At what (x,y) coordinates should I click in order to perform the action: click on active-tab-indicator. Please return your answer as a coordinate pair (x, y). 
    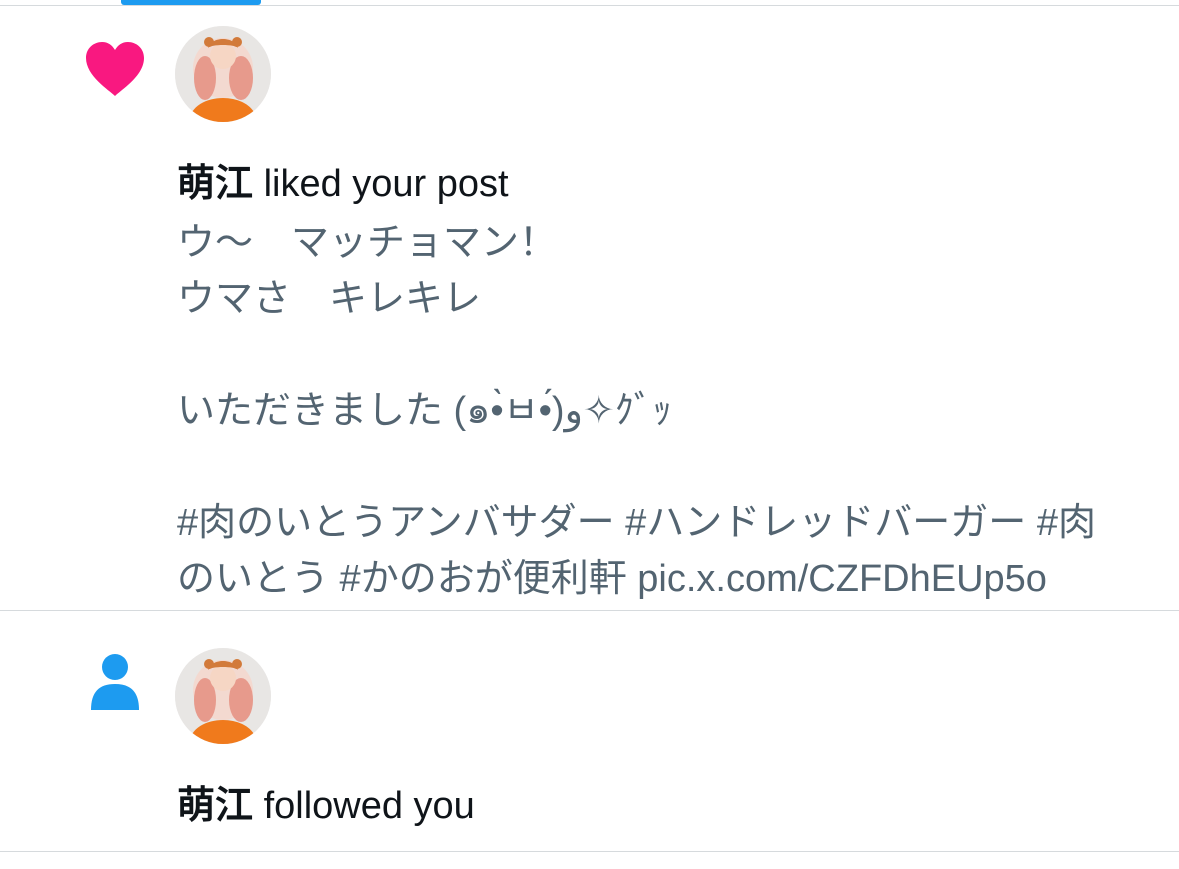
    Looking at the image, I should click on (191, 2).